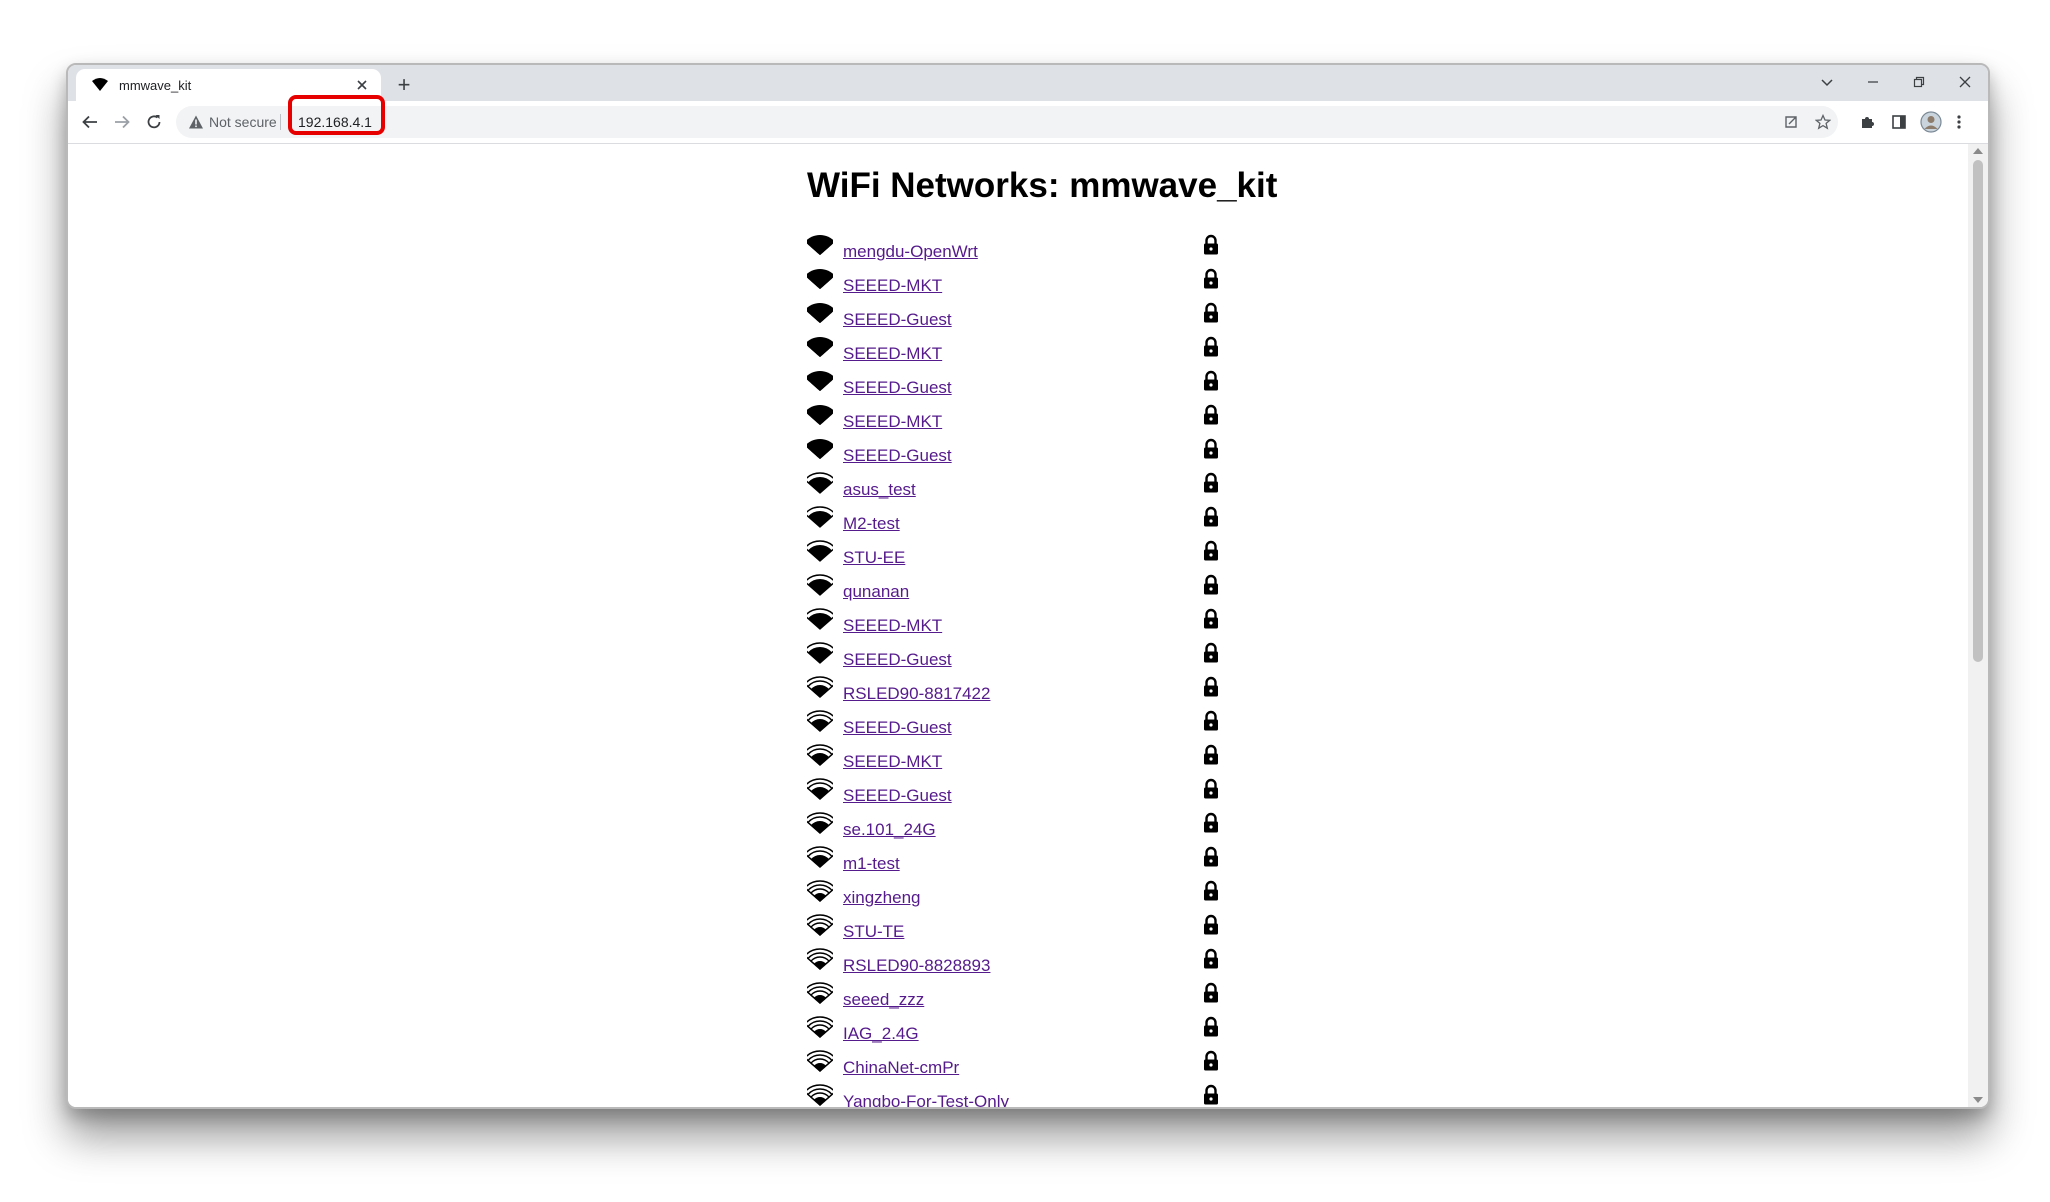 This screenshot has height=1202, width=2050. Describe the element at coordinates (871, 524) in the screenshot. I see `network-ssid-link: M2-test` at that location.